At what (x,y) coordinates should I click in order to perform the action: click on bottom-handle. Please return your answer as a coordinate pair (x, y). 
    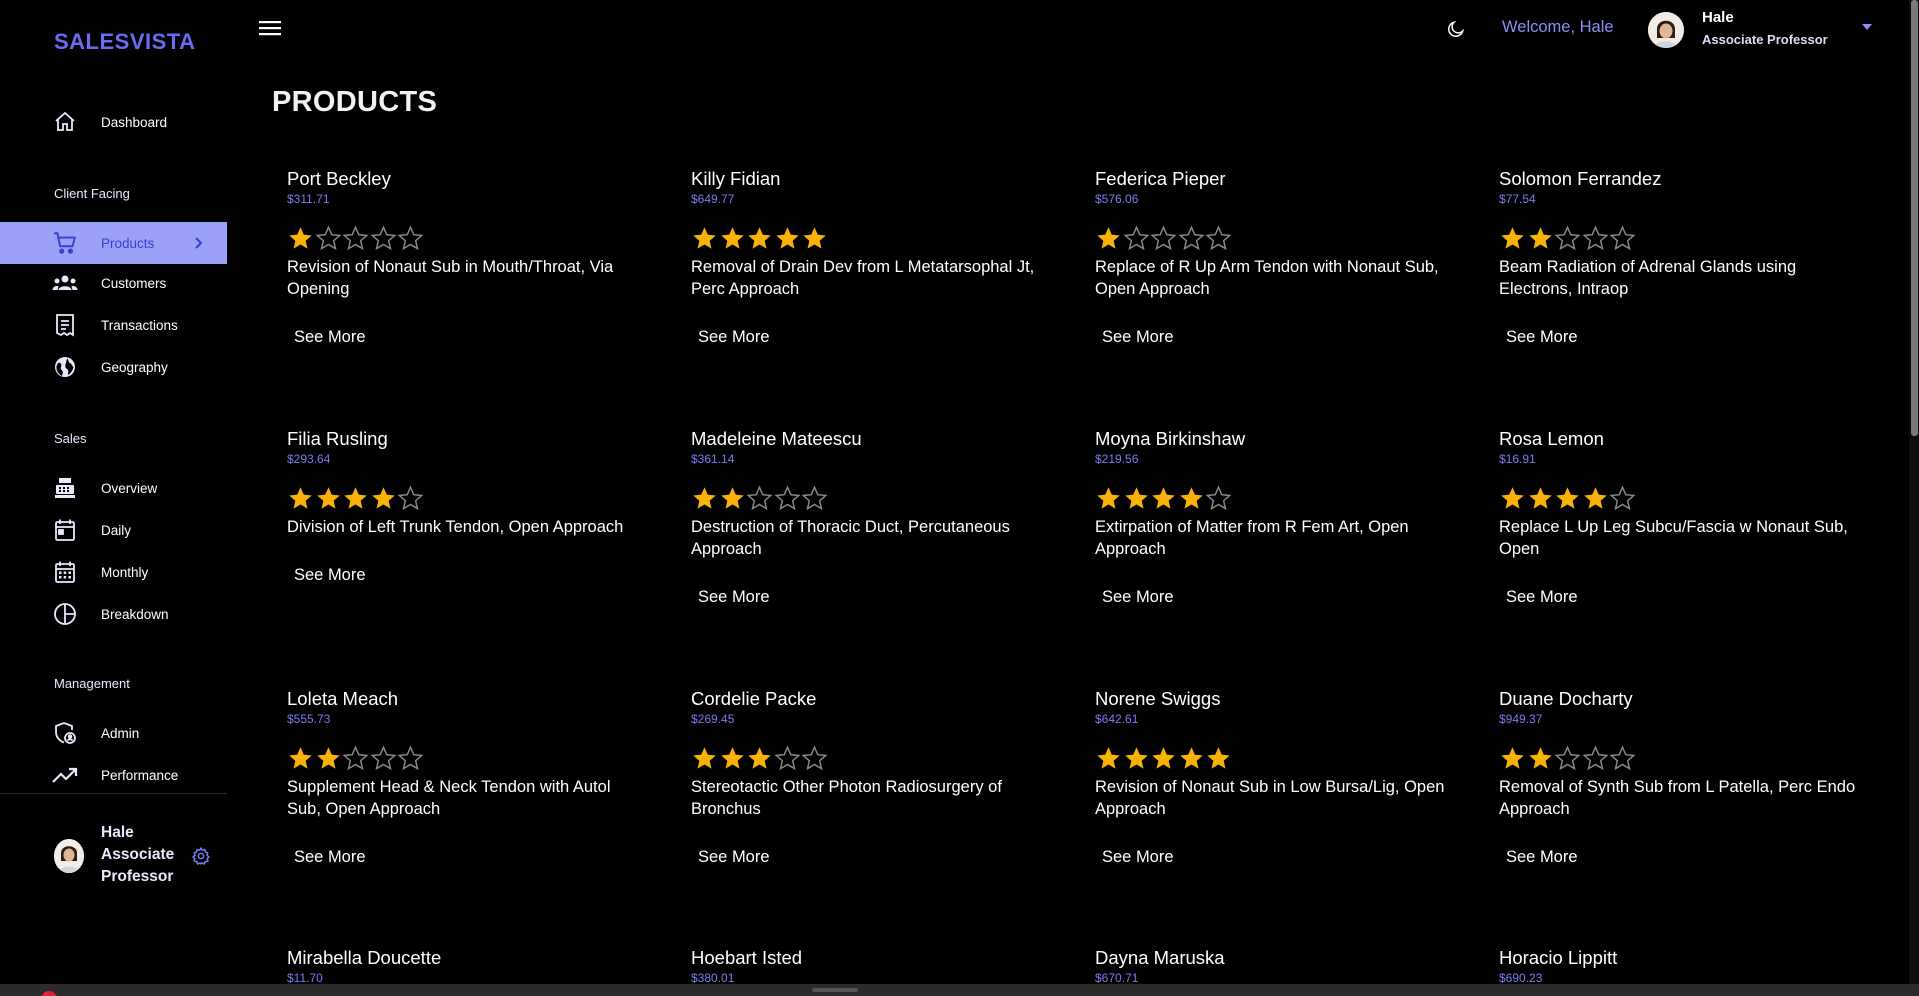
    Looking at the image, I should click on (835, 990).